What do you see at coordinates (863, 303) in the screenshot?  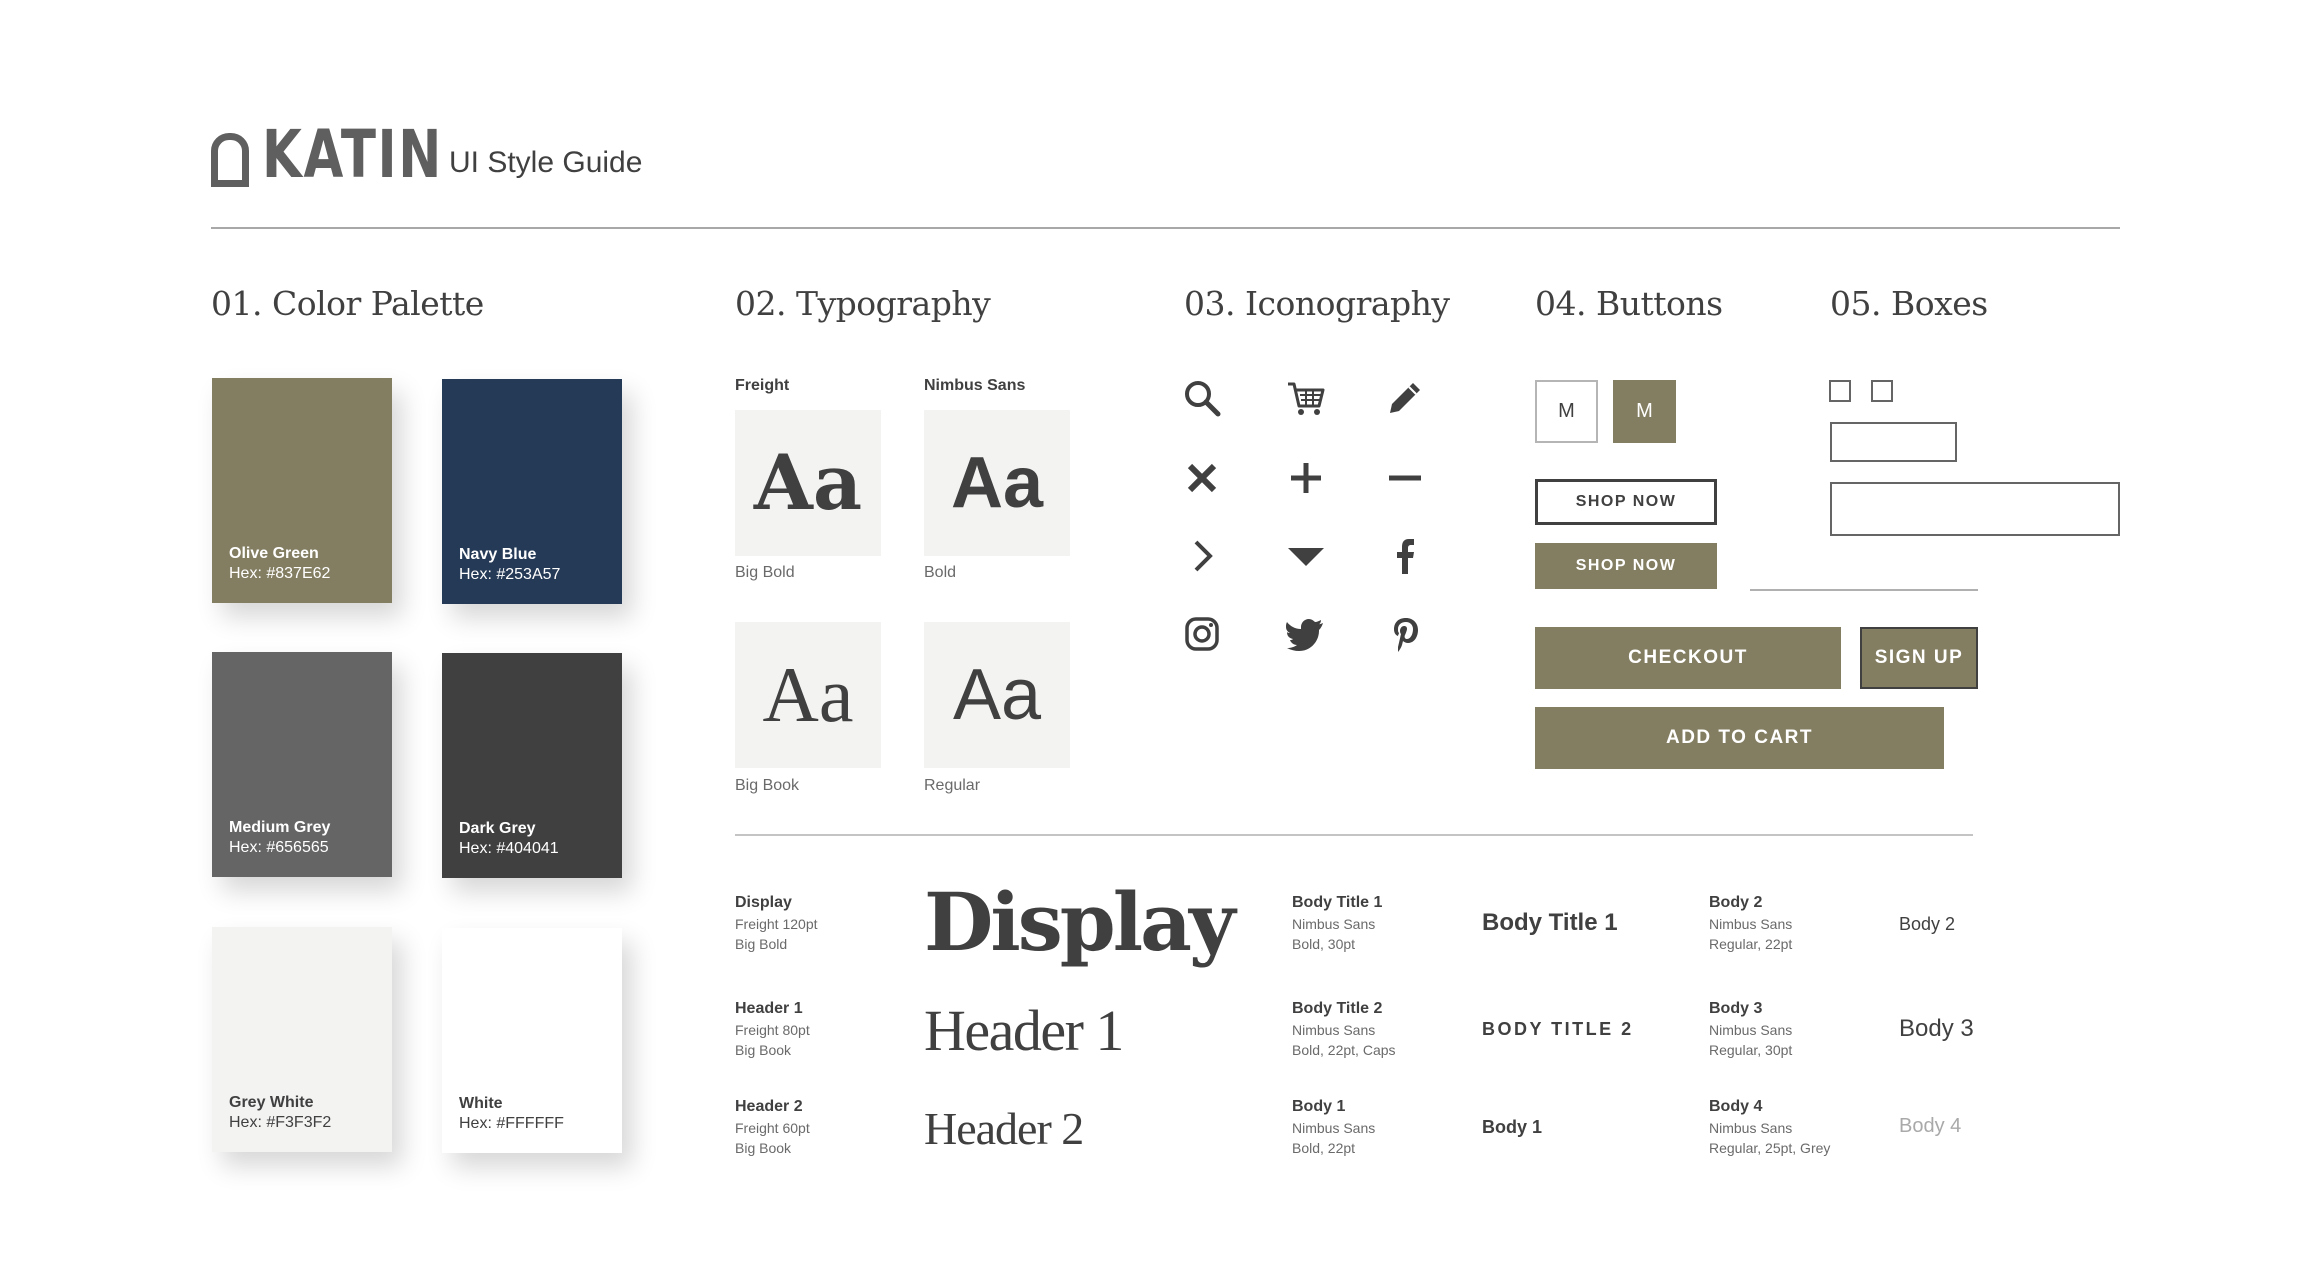 I see `section-title-typography: 02. Typography` at bounding box center [863, 303].